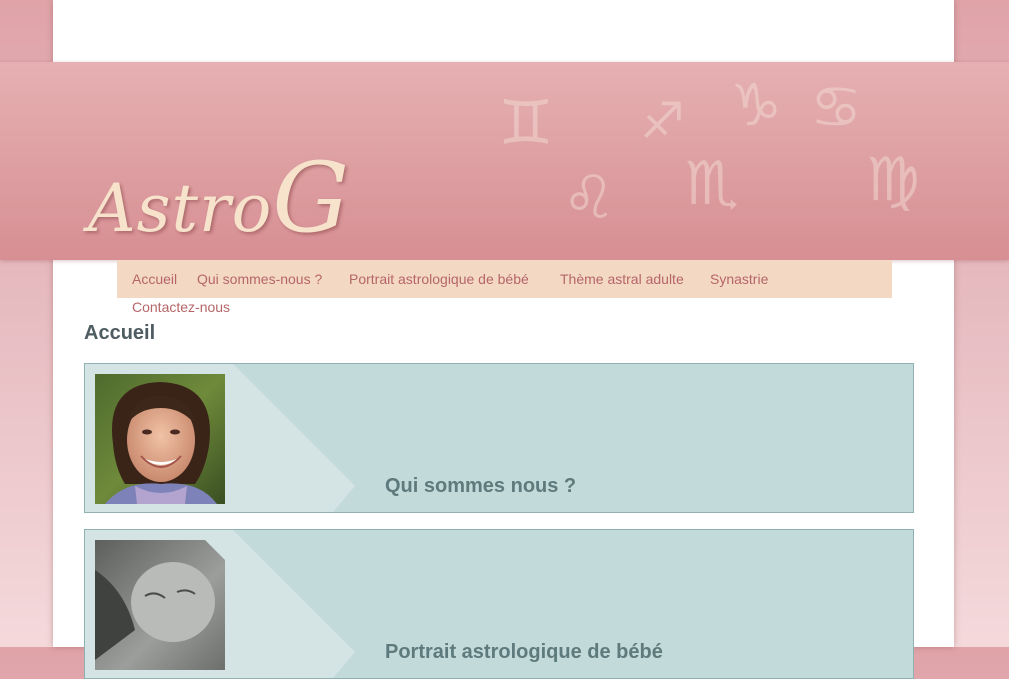 Image resolution: width=1009 pixels, height=679 pixels. I want to click on gemini-icon: ♊, so click(526, 122).